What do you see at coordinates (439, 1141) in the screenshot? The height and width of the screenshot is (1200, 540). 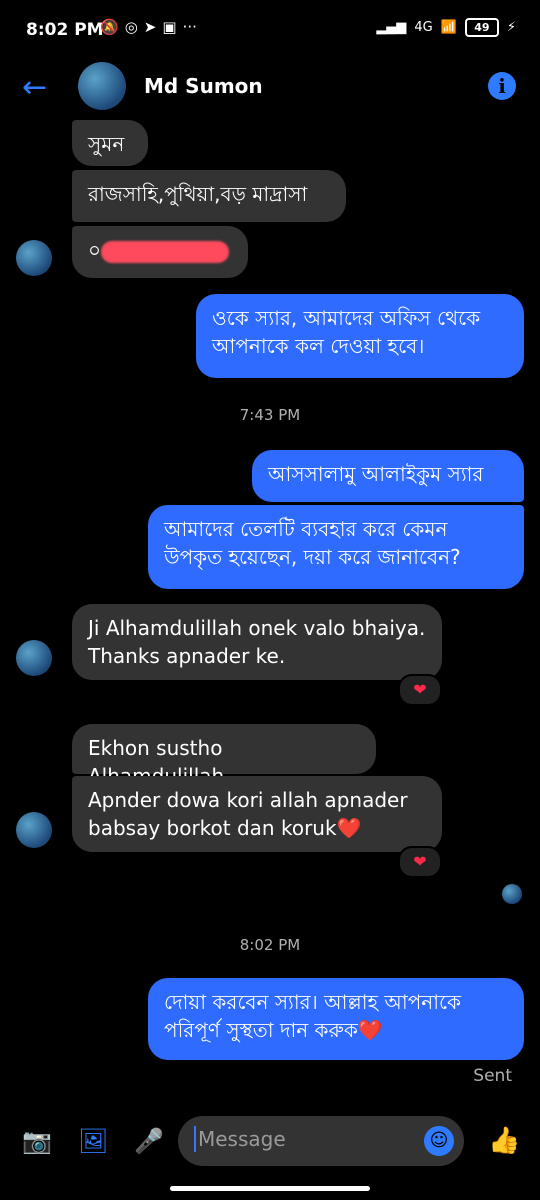 I see `emoji-icon: ☺` at bounding box center [439, 1141].